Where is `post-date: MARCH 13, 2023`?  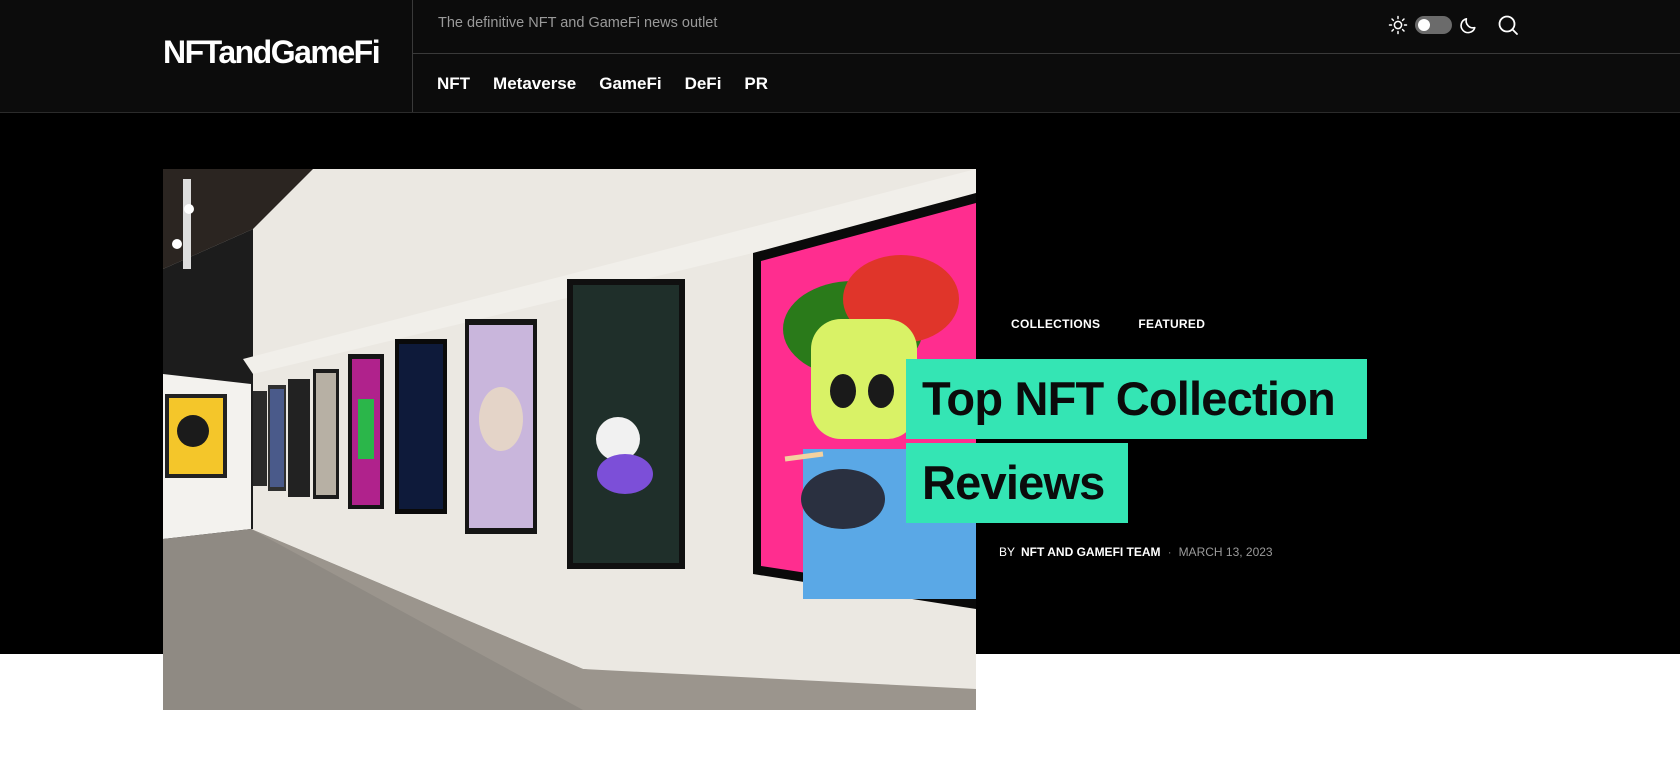
post-date: MARCH 13, 2023 is located at coordinates (1225, 552).